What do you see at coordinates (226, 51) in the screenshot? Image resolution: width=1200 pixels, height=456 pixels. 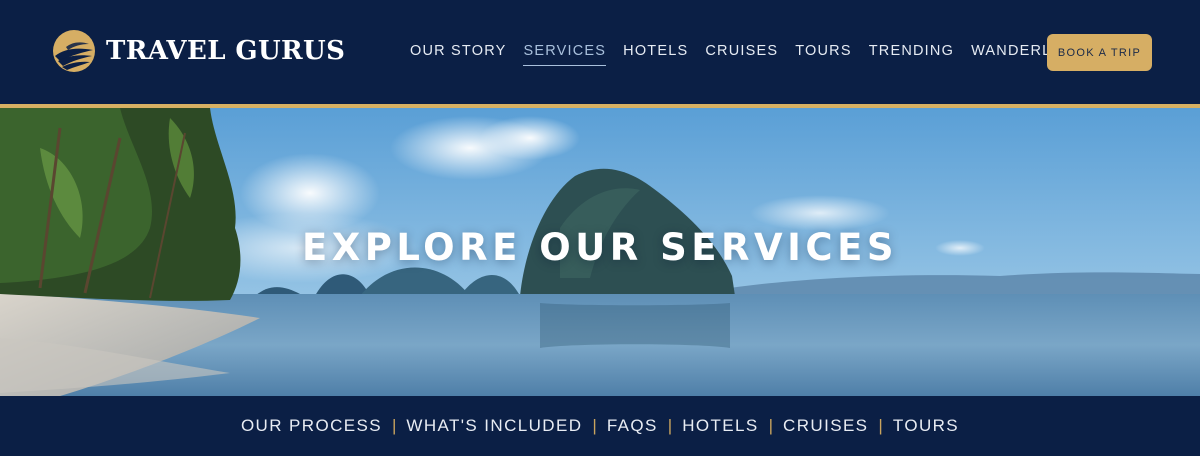 I see `brand-name: TRAVEL GURUS` at bounding box center [226, 51].